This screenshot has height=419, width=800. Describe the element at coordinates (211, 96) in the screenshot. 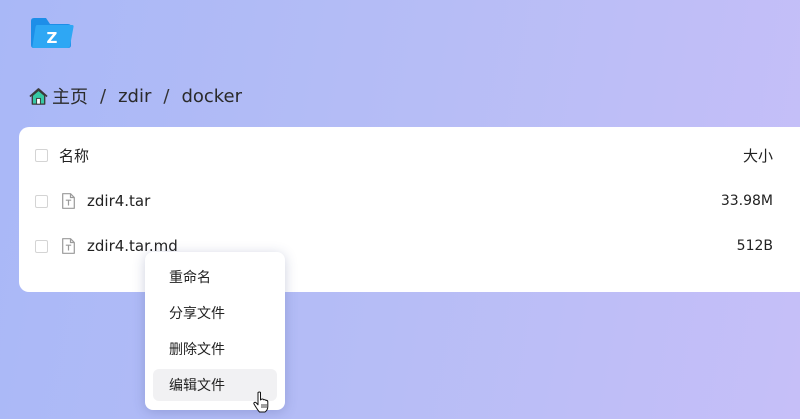

I see `breadcrumb-item-docker: docker` at that location.